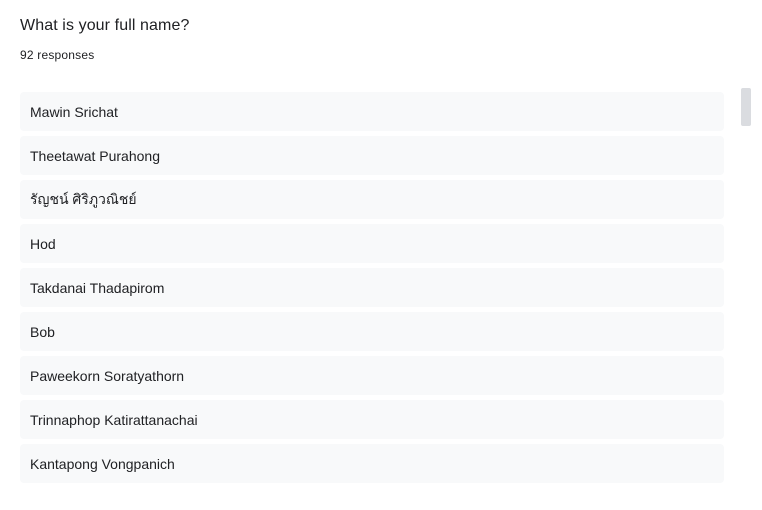  I want to click on response-item: Bob, so click(372, 331).